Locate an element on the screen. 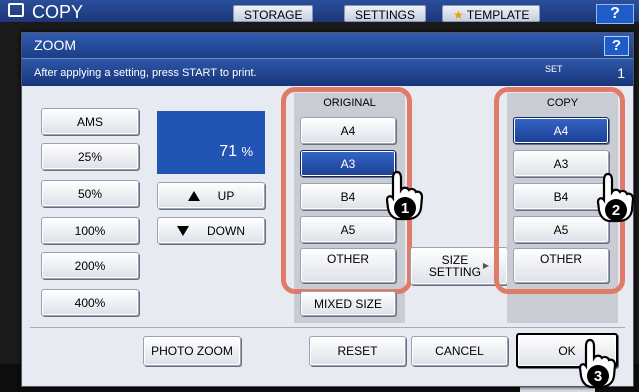  dialog-title-bar: ZOOM ? is located at coordinates (327, 45).